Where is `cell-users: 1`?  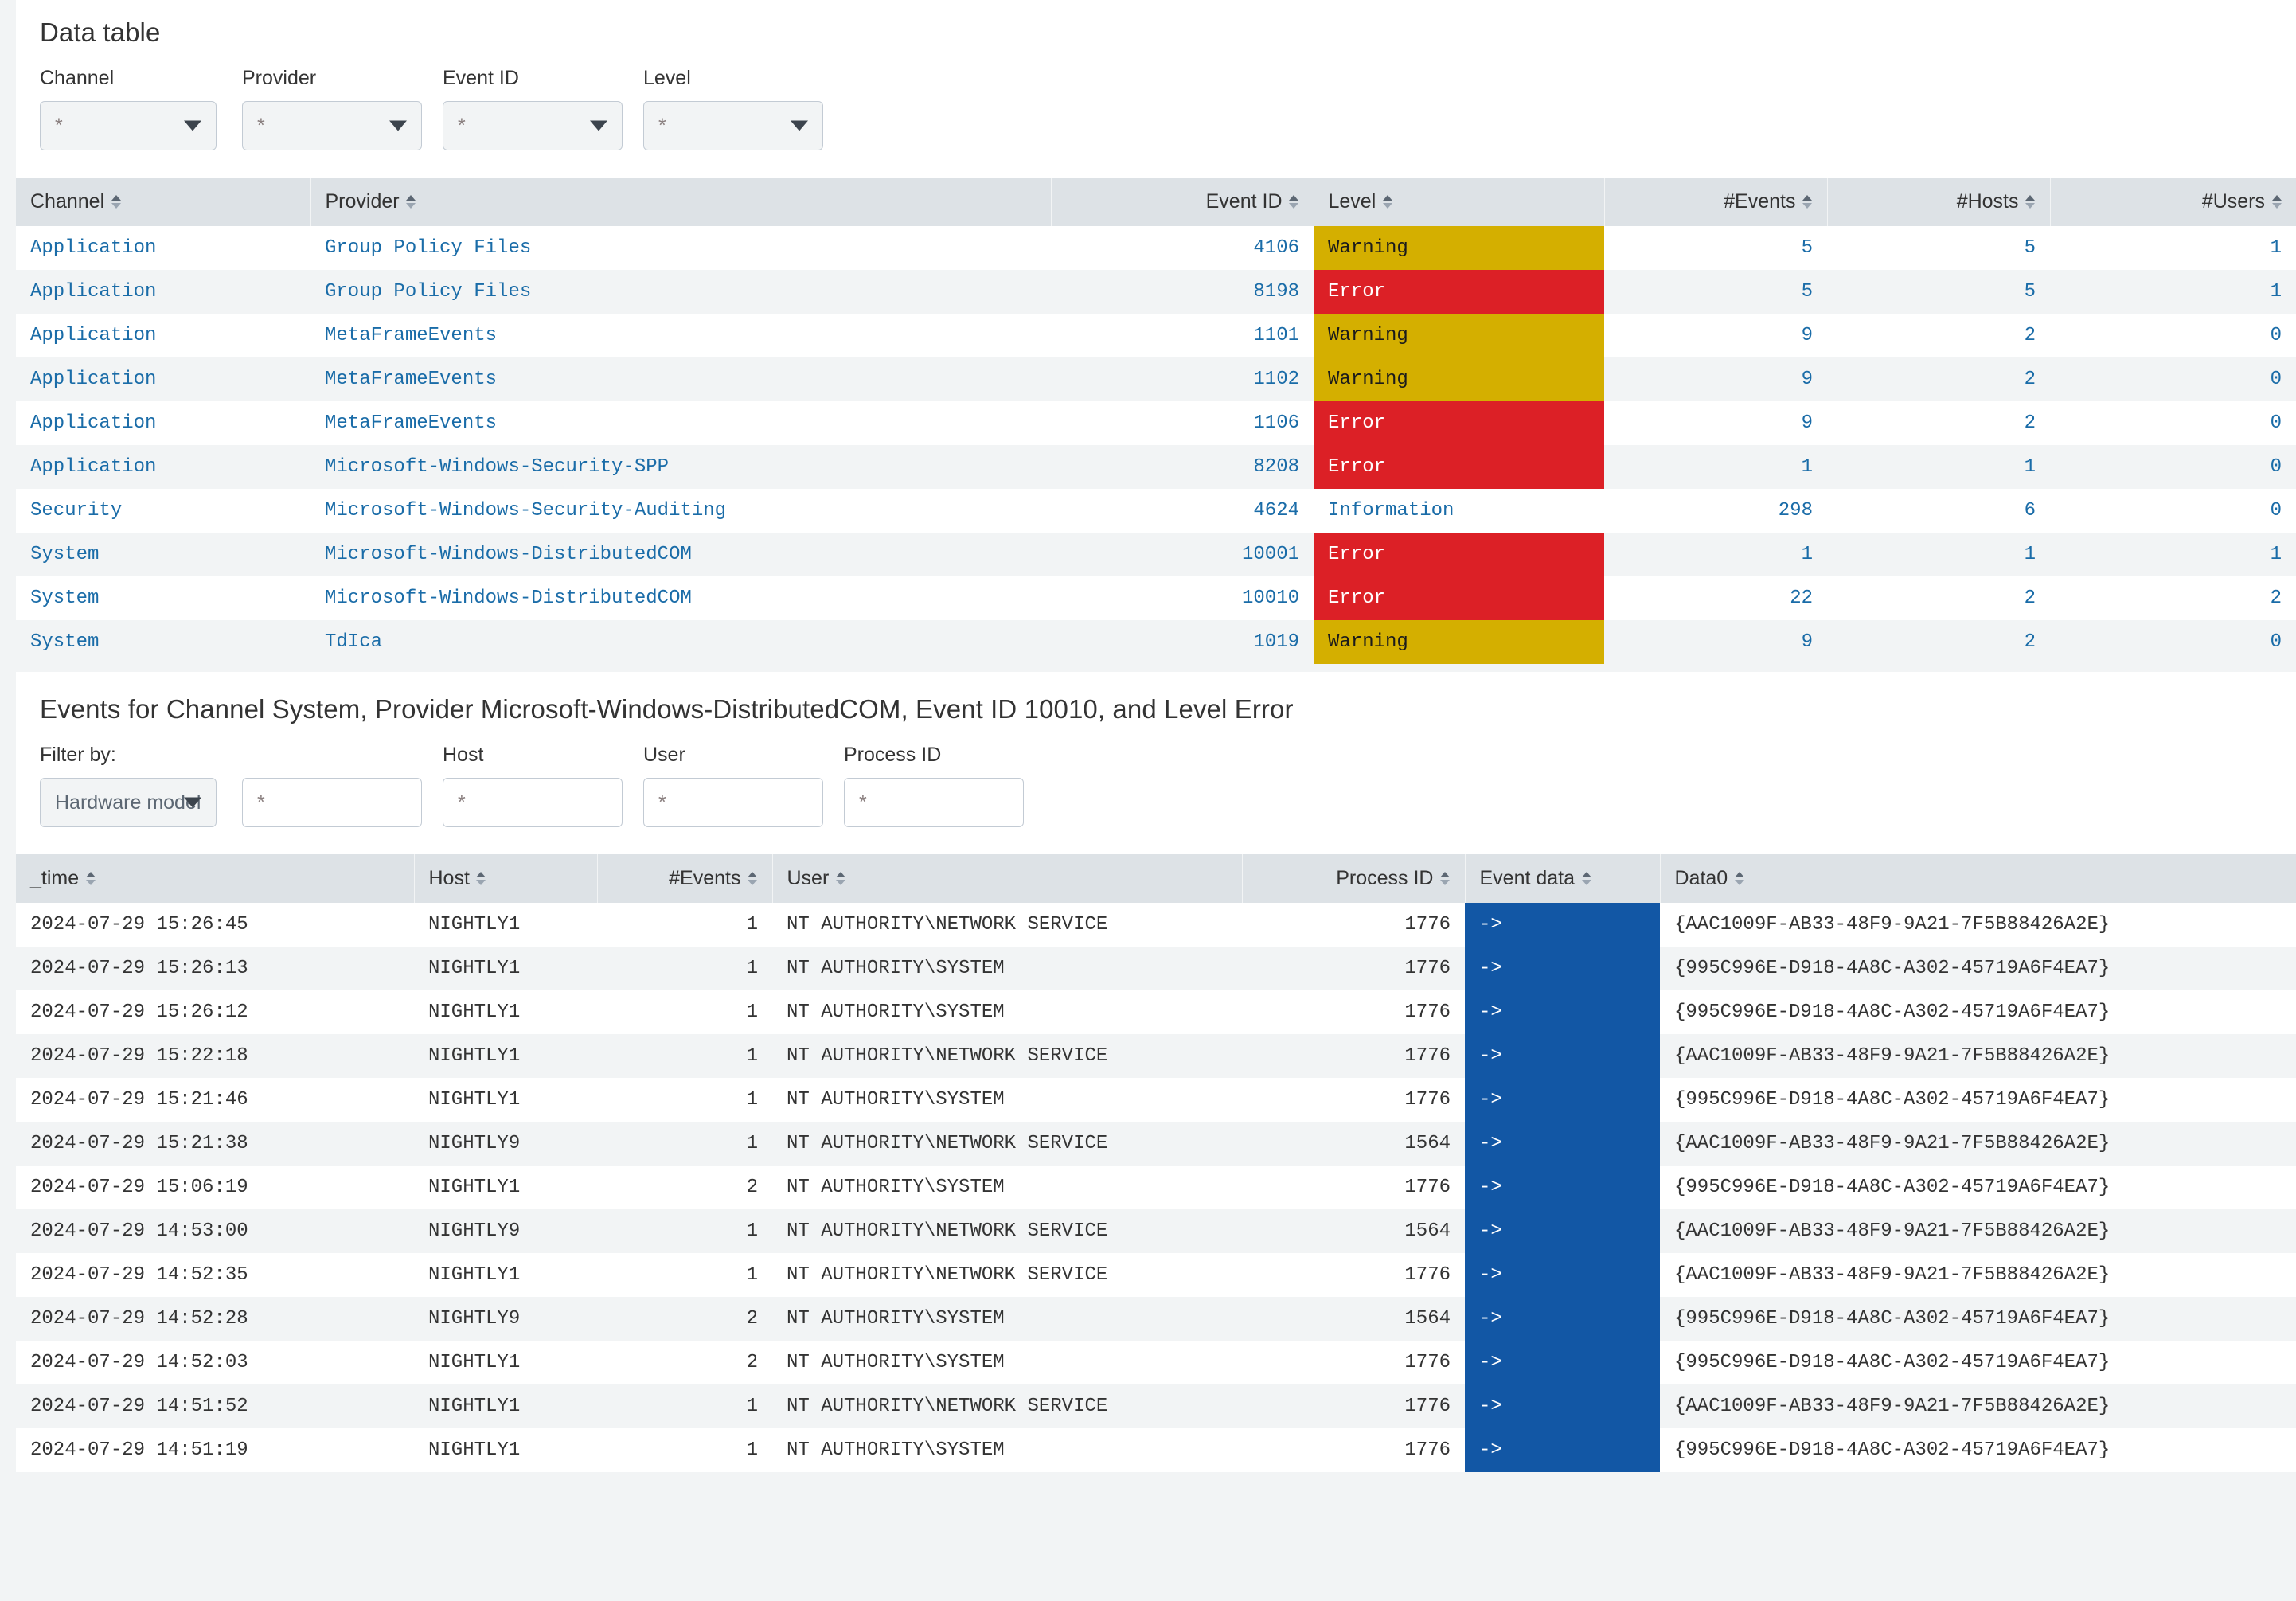 cell-users: 1 is located at coordinates (2173, 554).